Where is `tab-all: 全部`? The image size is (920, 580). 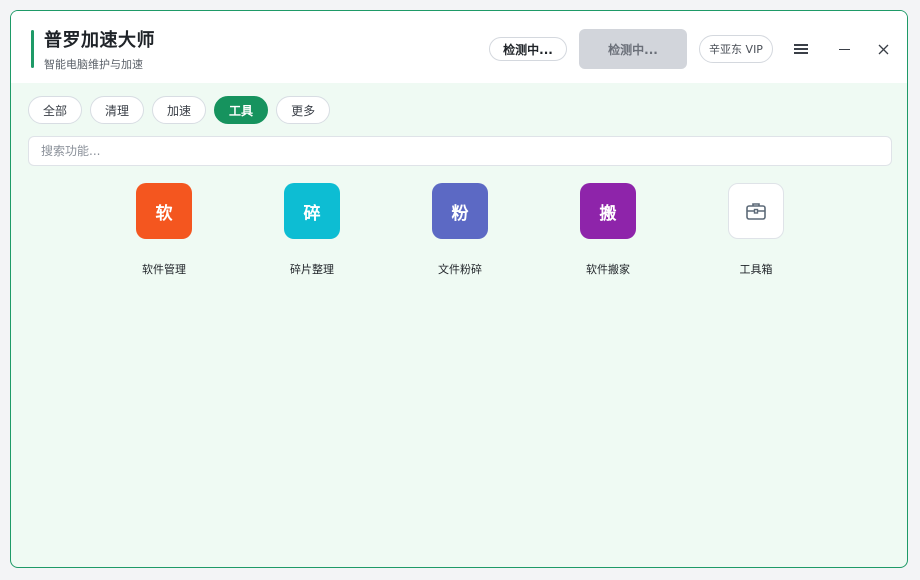
tab-all: 全部 is located at coordinates (55, 110).